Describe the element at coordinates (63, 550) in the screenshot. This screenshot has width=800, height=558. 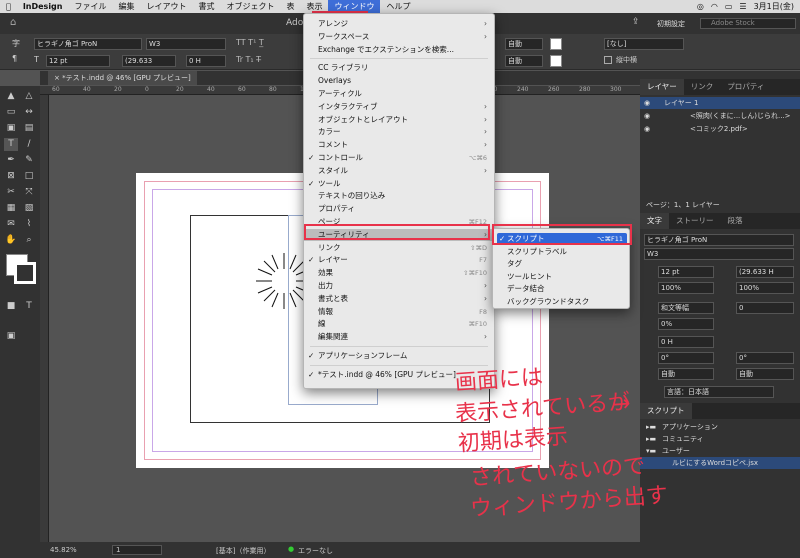
I see `zoom-level: 45.82%` at that location.